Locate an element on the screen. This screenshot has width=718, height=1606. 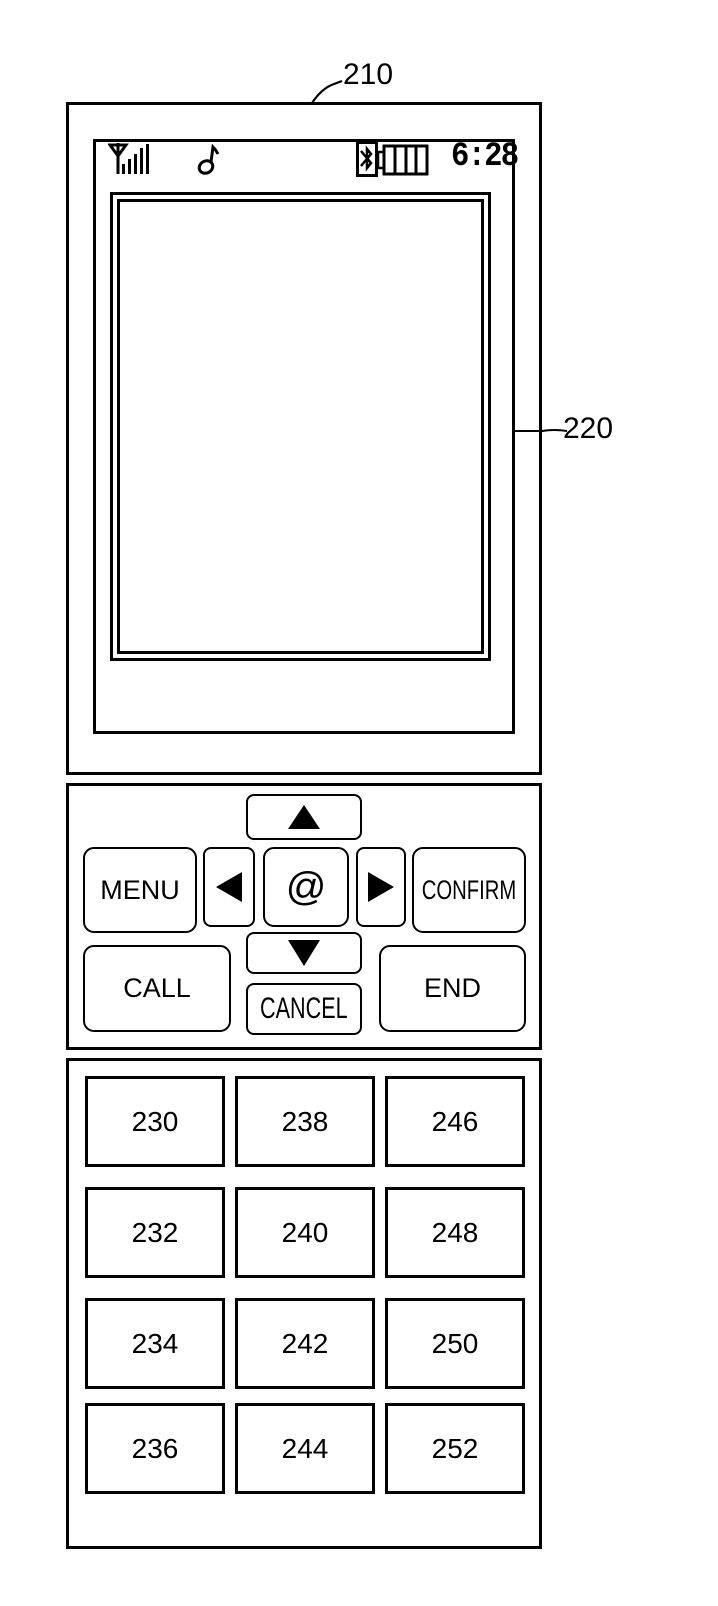
cancel-button: CANCEL is located at coordinates (304, 1009).